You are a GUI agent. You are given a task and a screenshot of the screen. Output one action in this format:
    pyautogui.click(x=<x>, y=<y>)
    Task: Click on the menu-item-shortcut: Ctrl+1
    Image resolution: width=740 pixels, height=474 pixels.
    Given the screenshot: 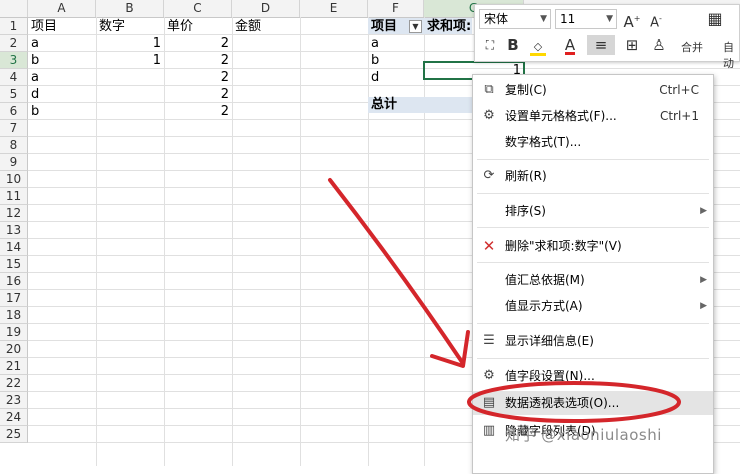 What is the action you would take?
    pyautogui.click(x=679, y=116)
    